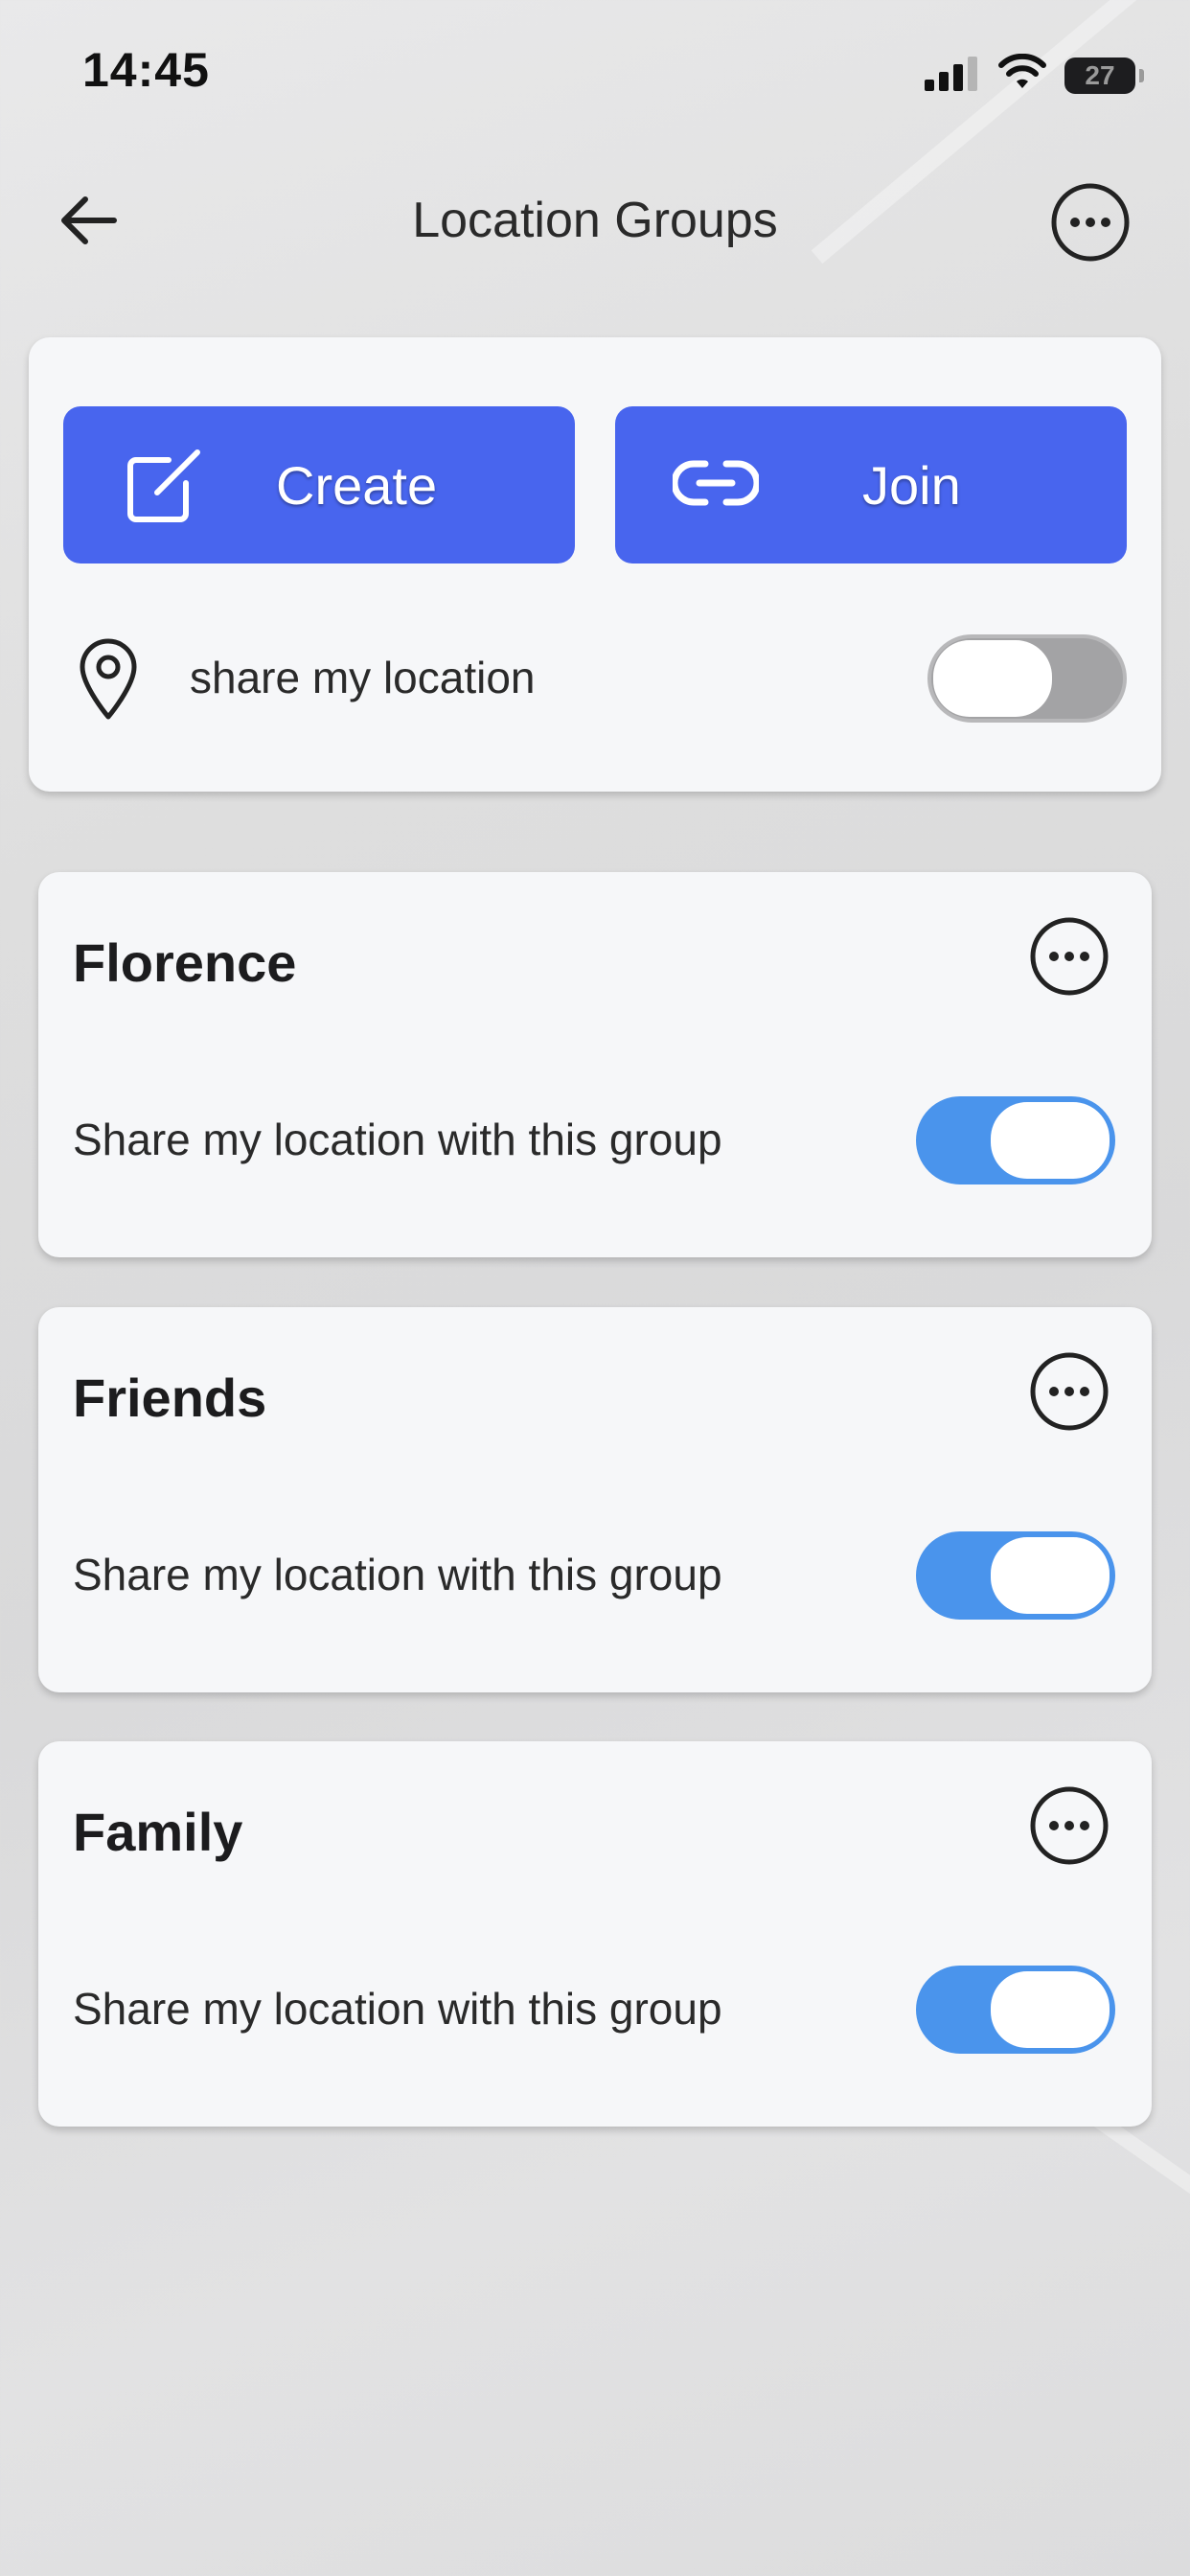 The width and height of the screenshot is (1190, 2576). What do you see at coordinates (109, 681) in the screenshot?
I see `map-pin-icon` at bounding box center [109, 681].